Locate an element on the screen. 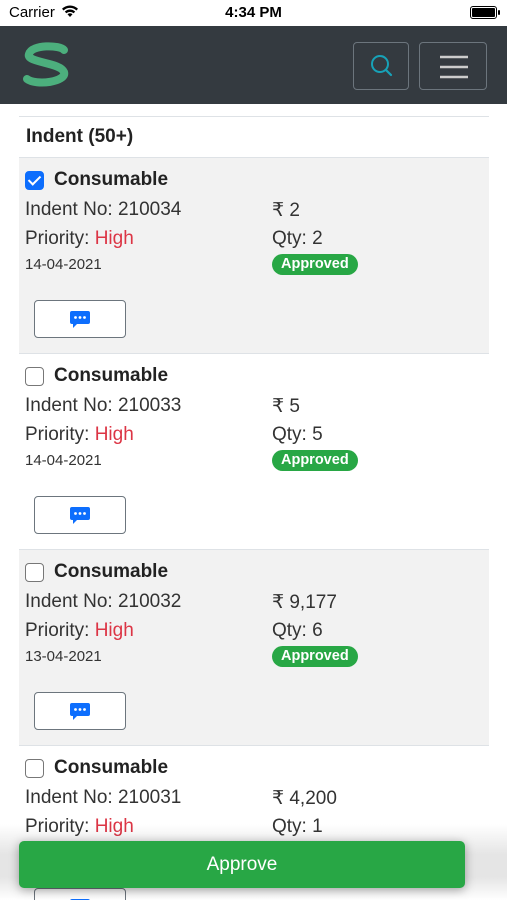 The image size is (507, 900). search-icon is located at coordinates (382, 66).